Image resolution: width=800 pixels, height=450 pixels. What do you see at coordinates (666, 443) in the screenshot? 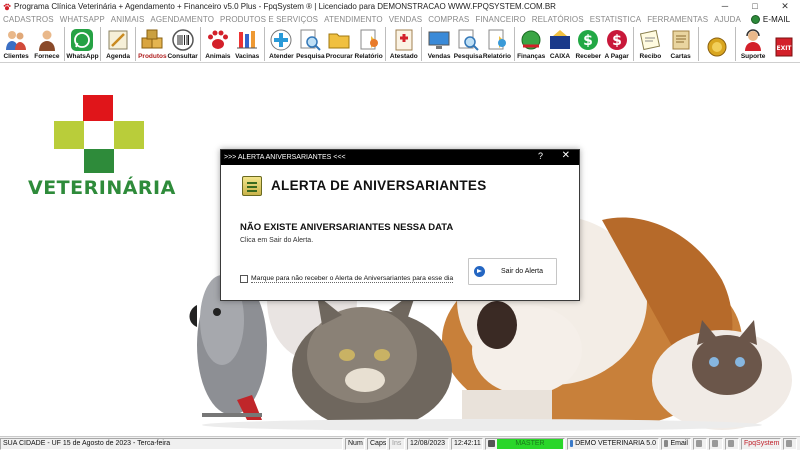
I see `email-icon` at bounding box center [666, 443].